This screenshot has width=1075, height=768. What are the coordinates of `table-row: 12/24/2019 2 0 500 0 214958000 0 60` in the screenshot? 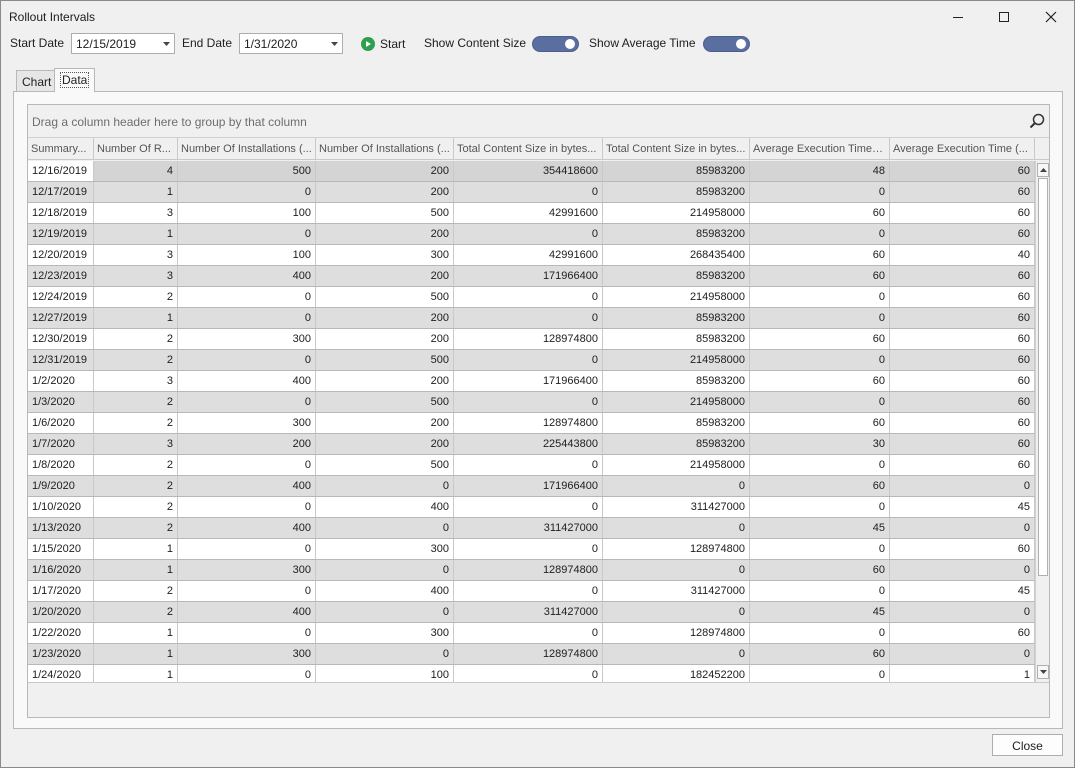 It's located at (531, 297).